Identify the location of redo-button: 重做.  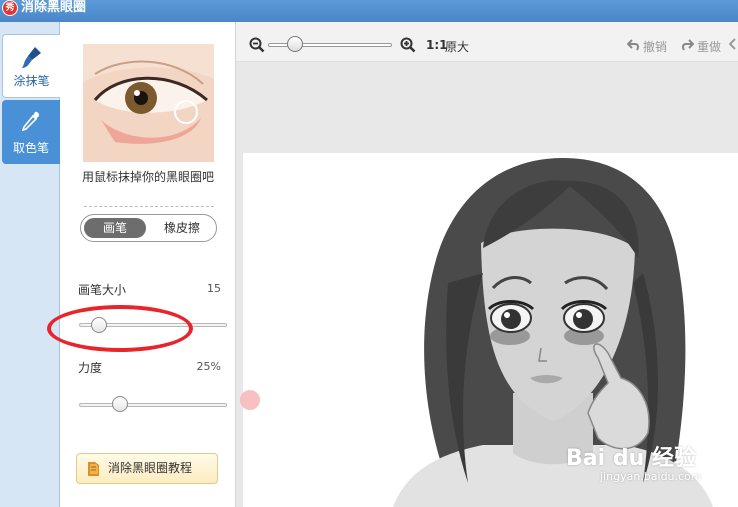
(709, 46).